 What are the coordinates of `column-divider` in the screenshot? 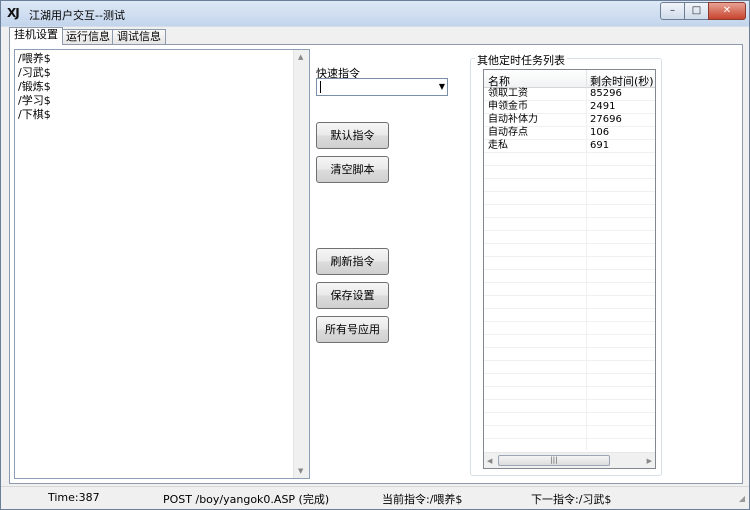 It's located at (586, 79).